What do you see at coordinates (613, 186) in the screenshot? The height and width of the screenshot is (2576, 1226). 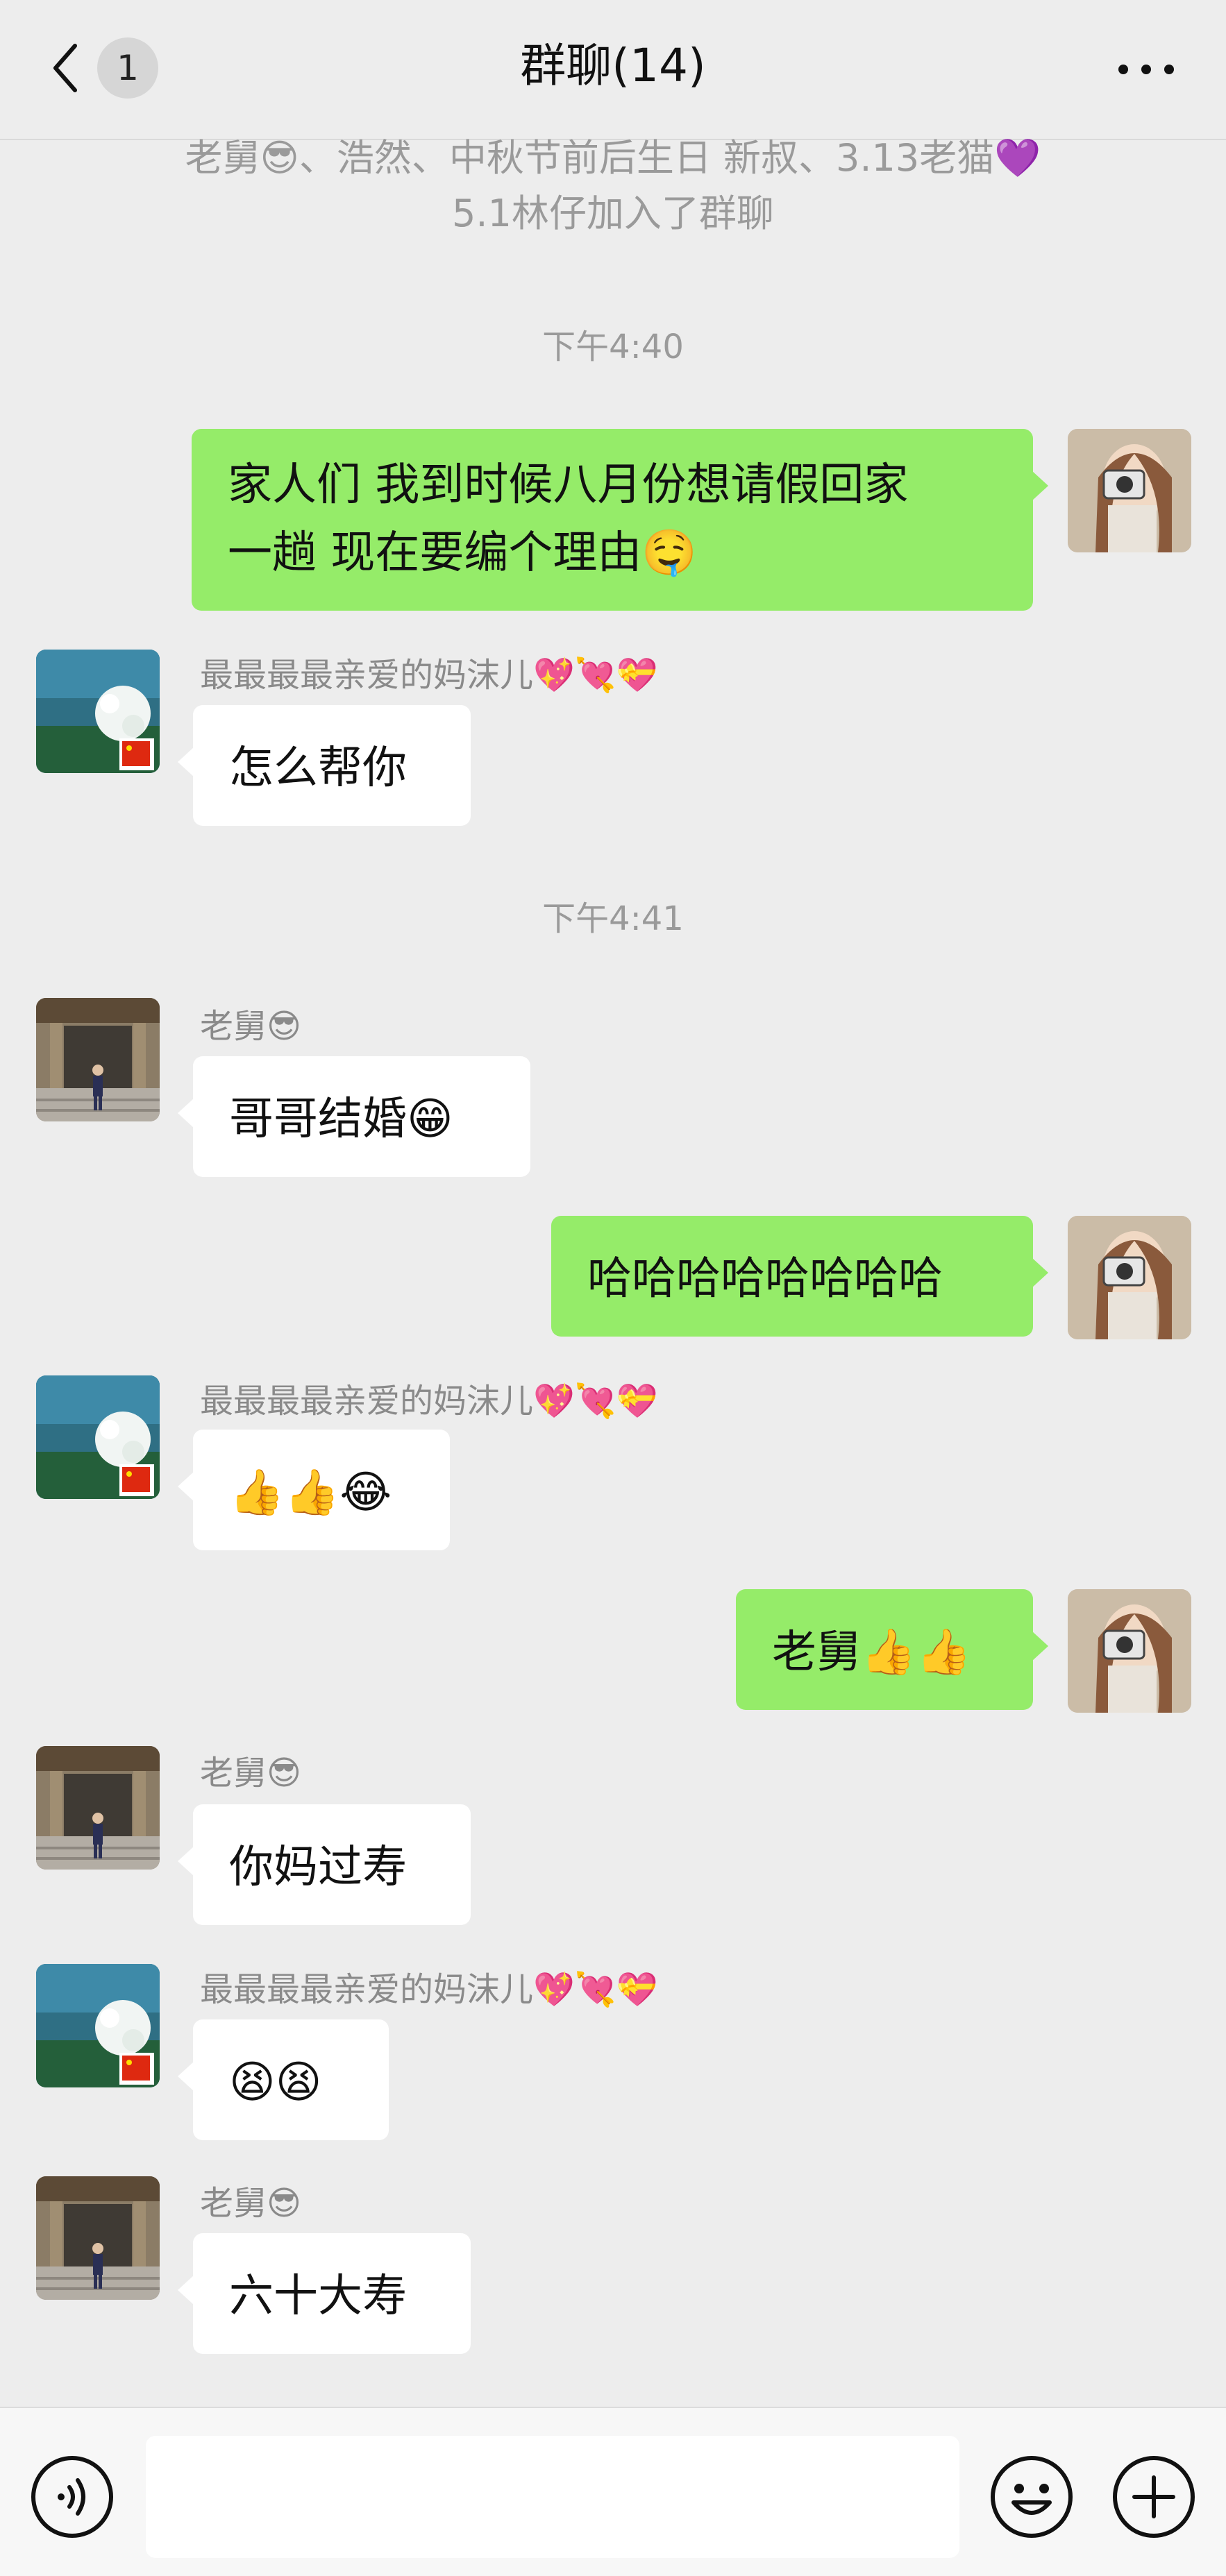 I see `system-notice: 老舅😎、浩然、中秋节前后生日 新叔、3.13老猫💜 5.1林仔加入了群聊` at bounding box center [613, 186].